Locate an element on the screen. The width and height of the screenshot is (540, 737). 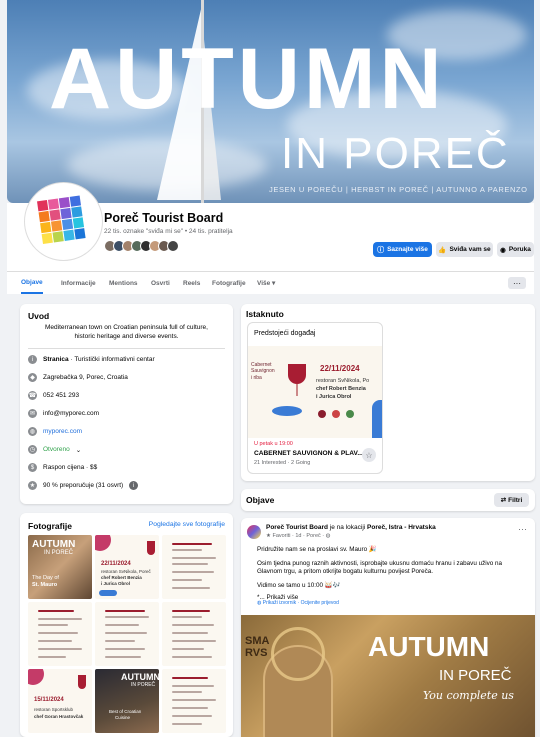
post-options-icon: ··· is located at coordinates (522, 529).